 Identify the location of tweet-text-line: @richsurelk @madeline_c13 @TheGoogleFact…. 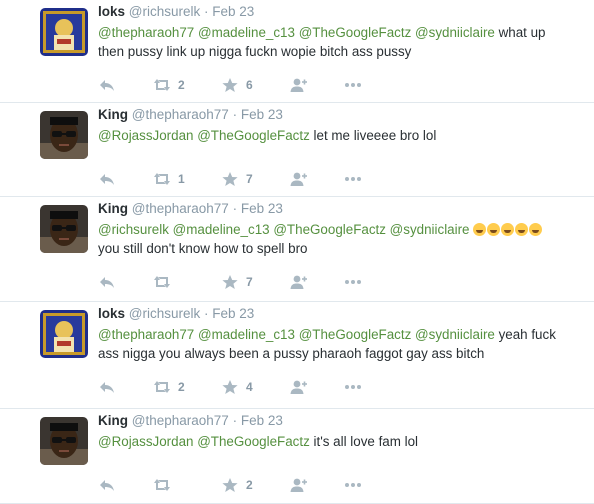
(344, 229).